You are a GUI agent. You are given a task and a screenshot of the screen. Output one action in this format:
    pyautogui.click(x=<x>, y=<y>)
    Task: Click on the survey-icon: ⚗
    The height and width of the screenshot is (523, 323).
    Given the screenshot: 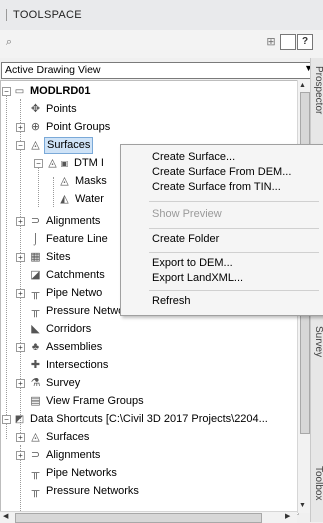 What is the action you would take?
    pyautogui.click(x=35, y=383)
    